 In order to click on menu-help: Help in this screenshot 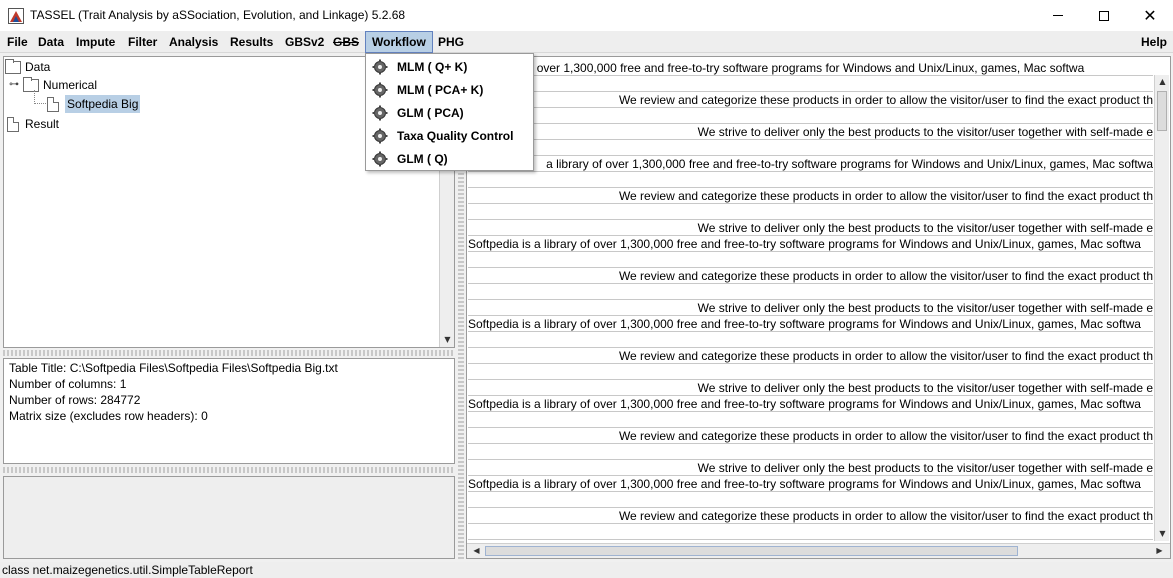, I will do `click(1154, 42)`.